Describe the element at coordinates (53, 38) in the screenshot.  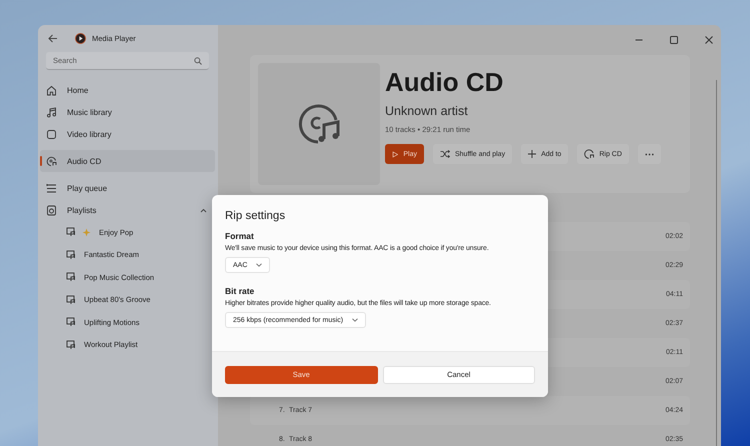
I see `back-arrow-icon` at that location.